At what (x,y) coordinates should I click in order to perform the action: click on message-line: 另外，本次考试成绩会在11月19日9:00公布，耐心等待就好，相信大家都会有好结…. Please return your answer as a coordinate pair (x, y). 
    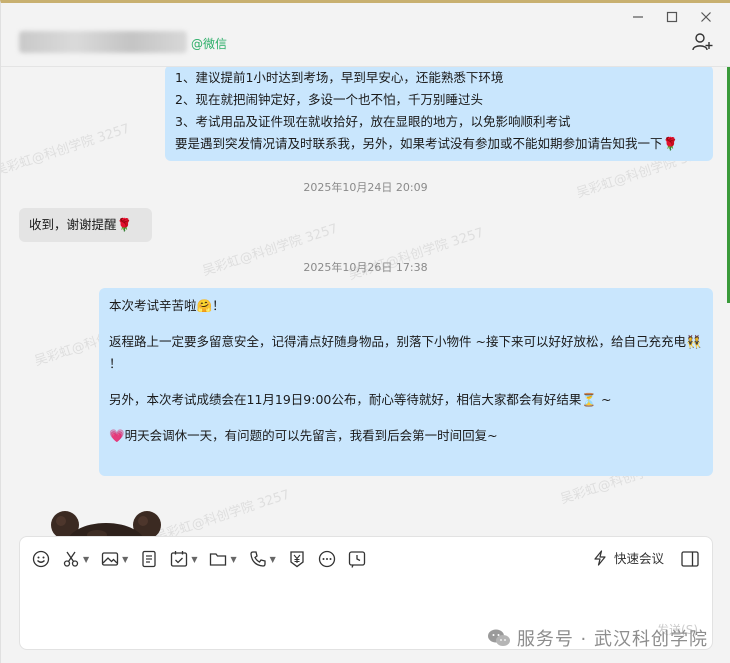
    Looking at the image, I should click on (406, 400).